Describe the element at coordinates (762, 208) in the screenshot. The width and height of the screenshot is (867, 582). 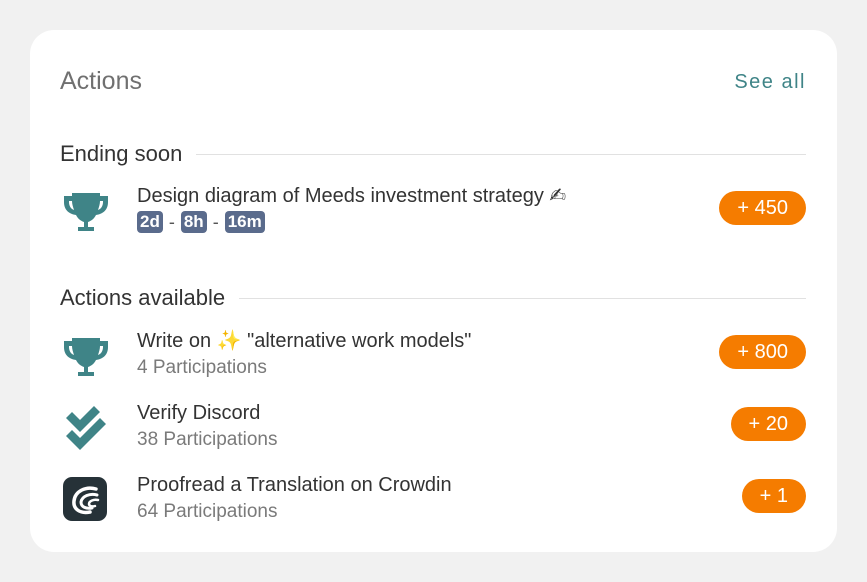
I see `points-badge: + 450` at that location.